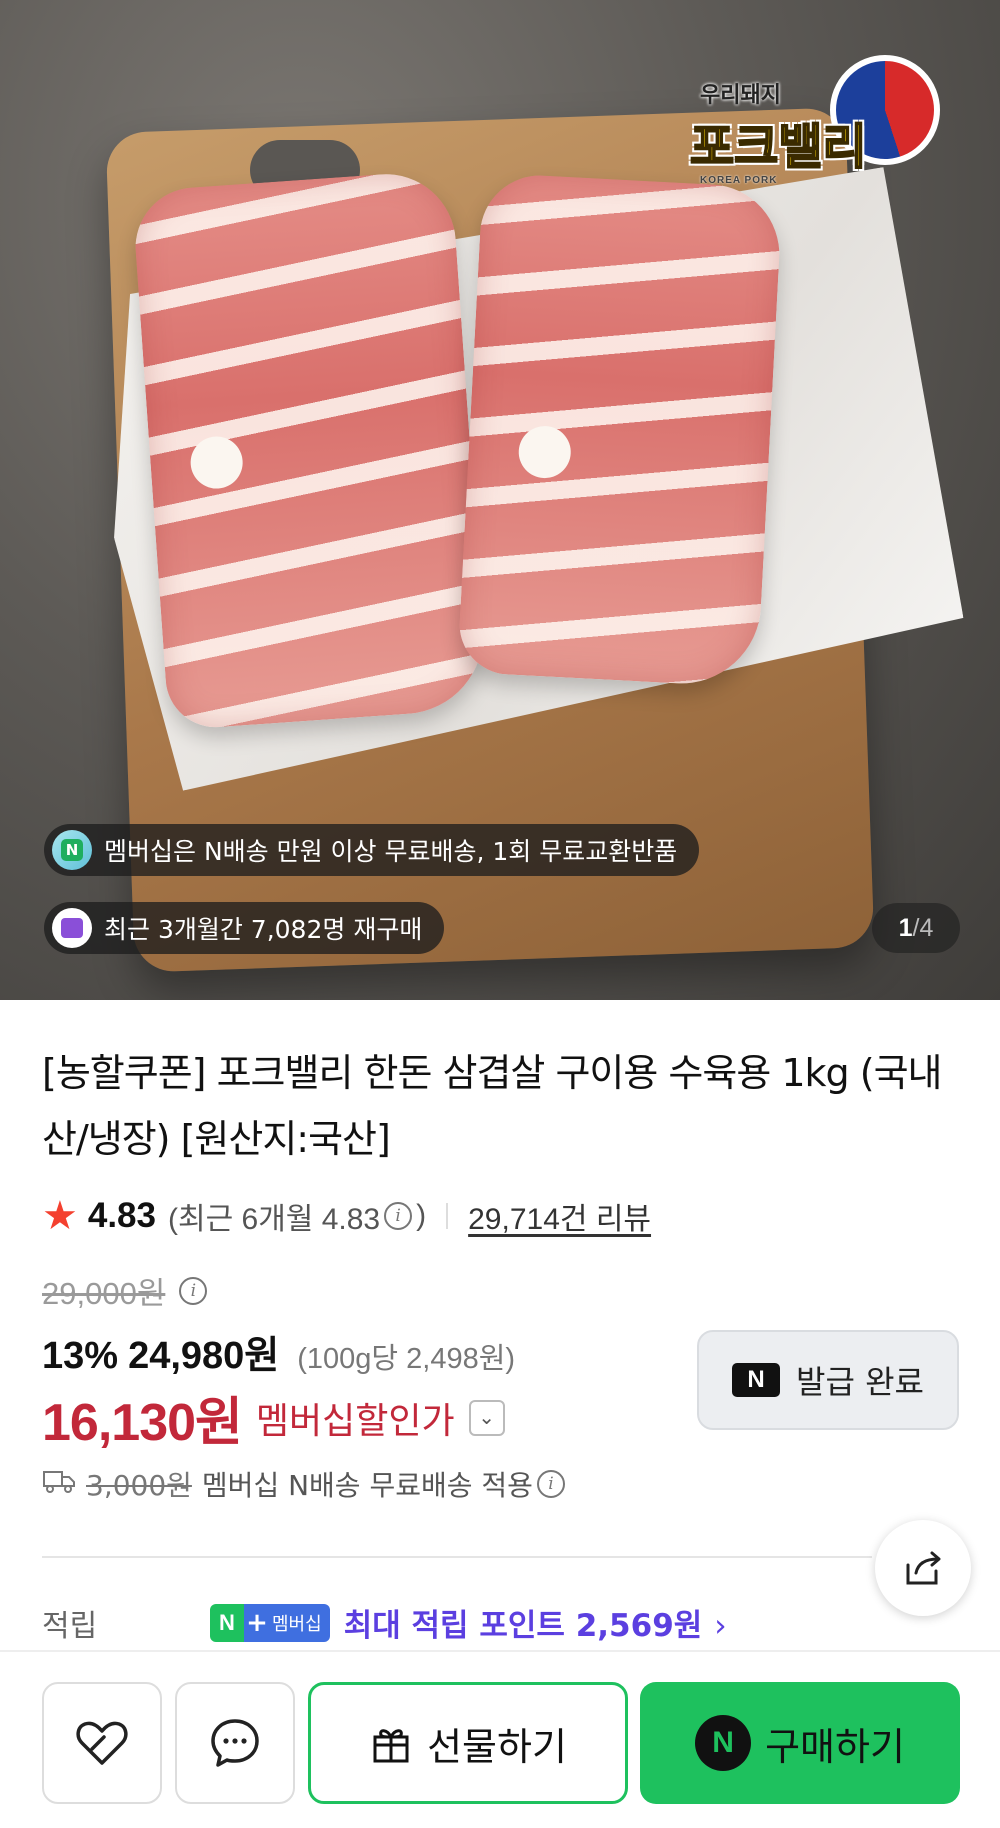  I want to click on star-icon: ★, so click(60, 1216).